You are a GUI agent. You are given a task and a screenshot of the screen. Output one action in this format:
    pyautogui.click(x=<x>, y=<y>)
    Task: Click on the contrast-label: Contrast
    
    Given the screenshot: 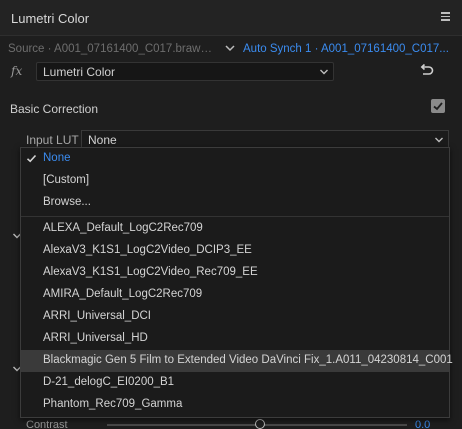 What is the action you would take?
    pyautogui.click(x=47, y=424)
    